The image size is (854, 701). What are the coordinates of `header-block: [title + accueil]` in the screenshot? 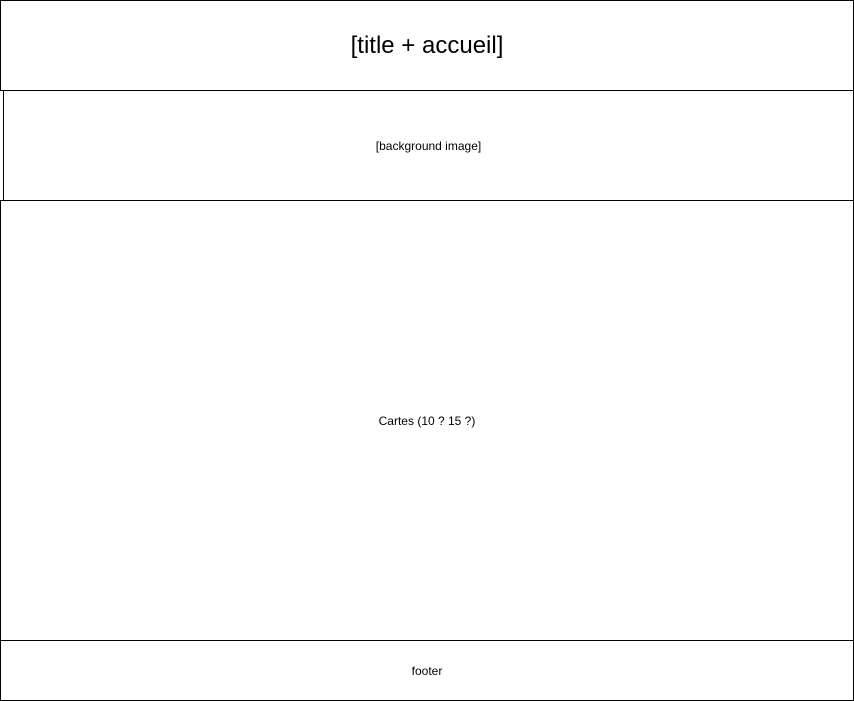 It's located at (427, 45).